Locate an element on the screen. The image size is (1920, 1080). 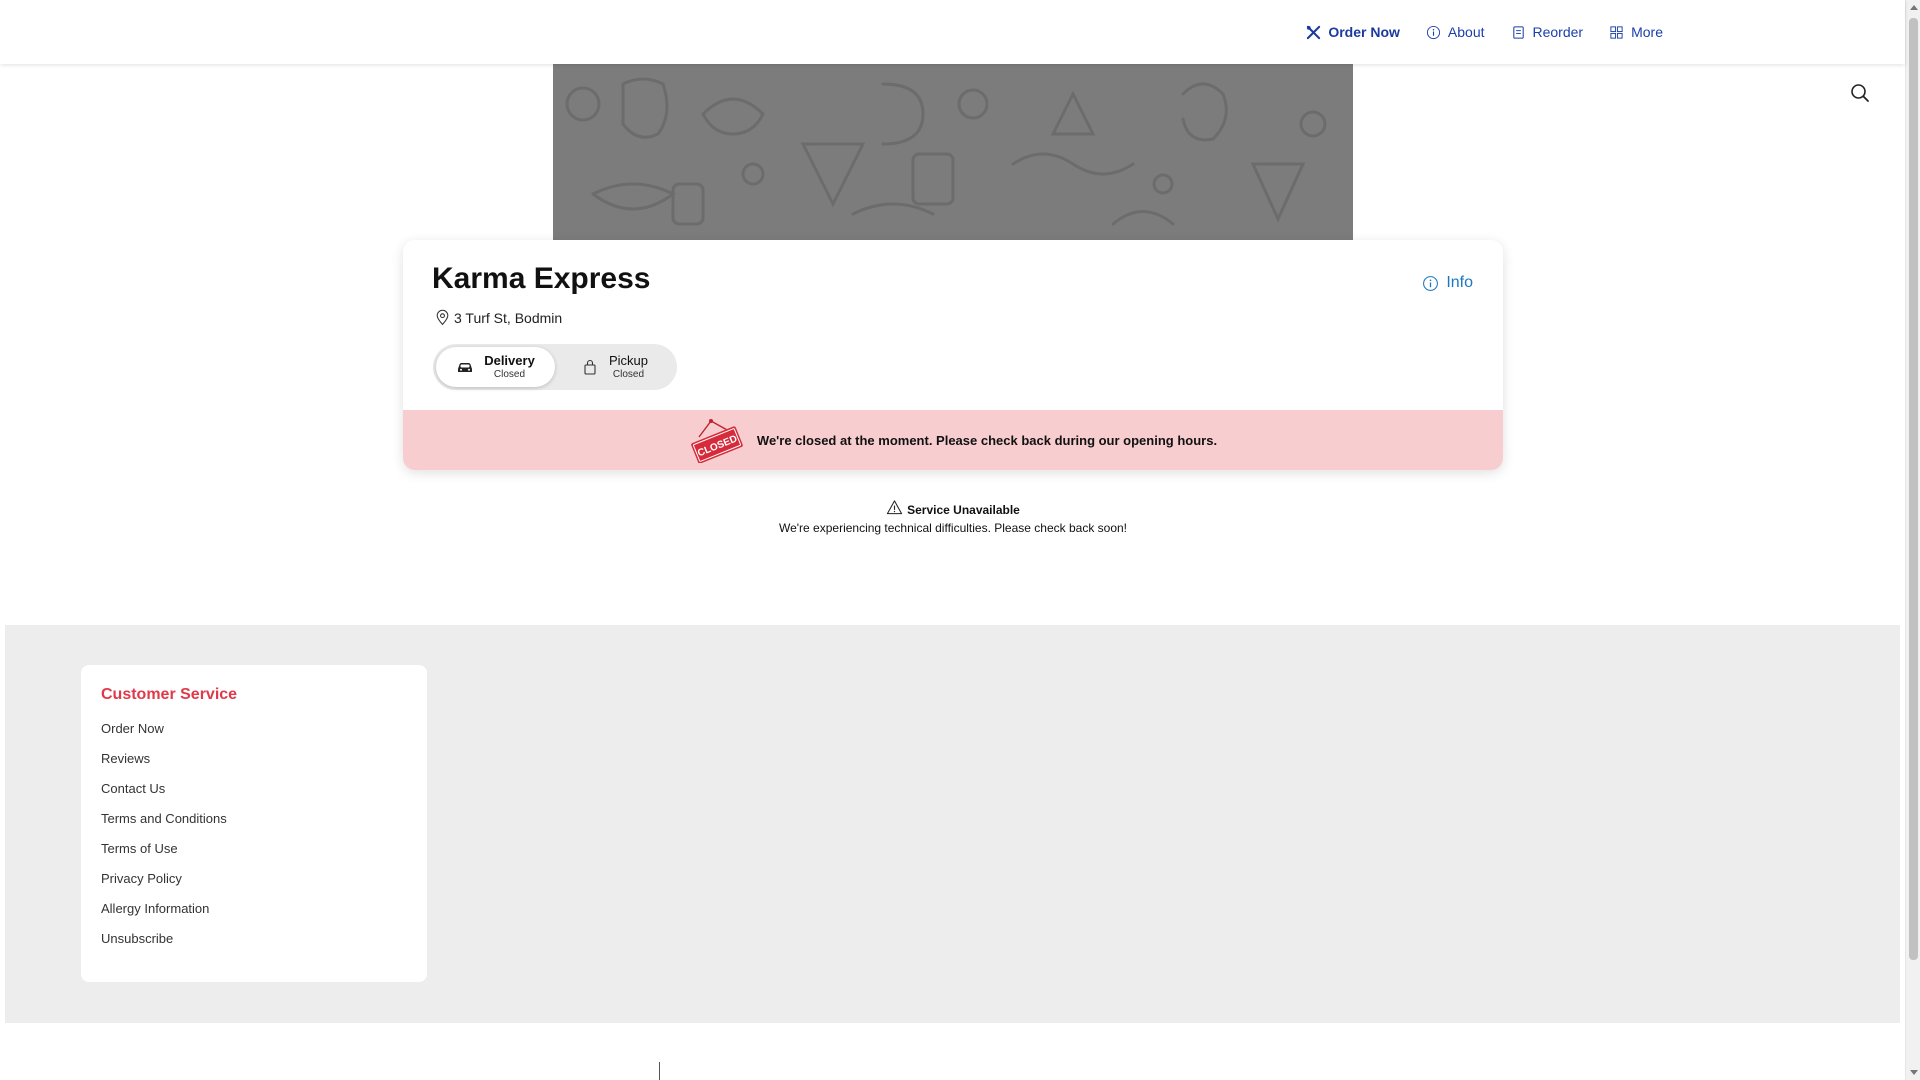
search-button is located at coordinates (1860, 93).